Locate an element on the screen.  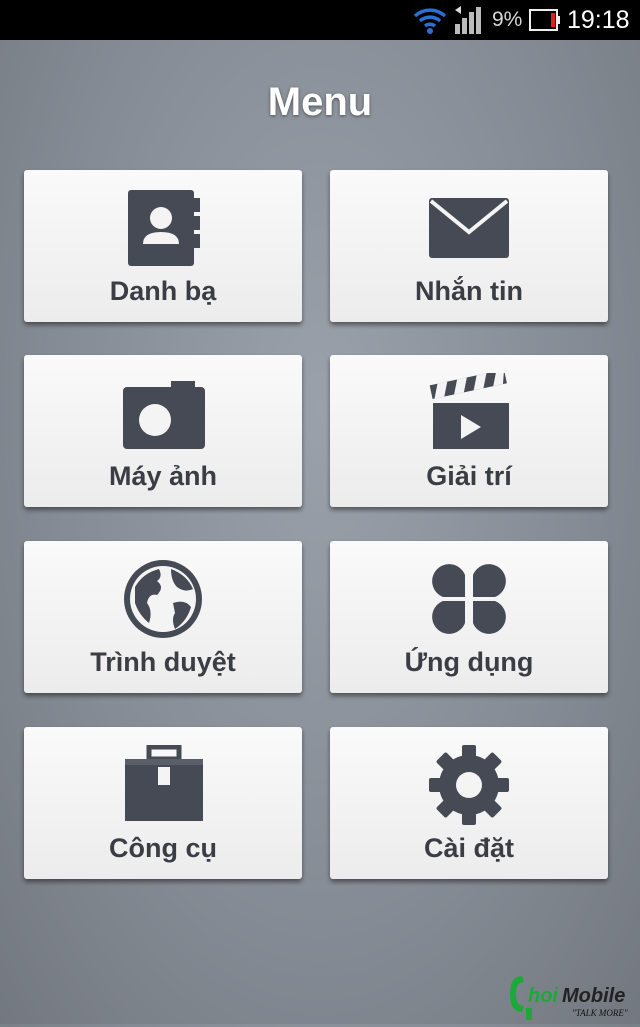
apps-tile: Ứng dụng is located at coordinates (469, 617).